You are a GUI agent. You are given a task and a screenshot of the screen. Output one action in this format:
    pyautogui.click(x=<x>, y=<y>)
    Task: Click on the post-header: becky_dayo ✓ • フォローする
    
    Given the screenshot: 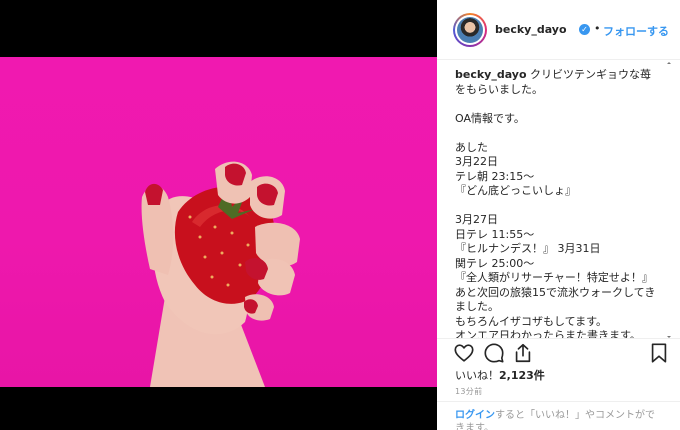 What is the action you would take?
    pyautogui.click(x=558, y=30)
    